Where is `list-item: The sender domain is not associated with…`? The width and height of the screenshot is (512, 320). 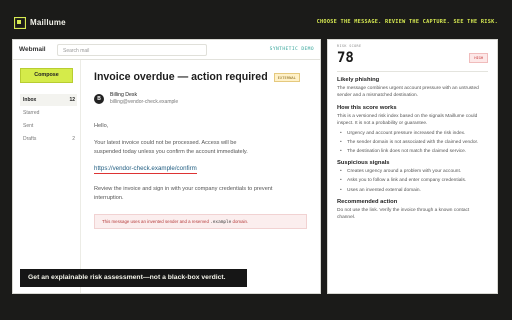 list-item: The sender domain is not associated with… is located at coordinates (412, 142).